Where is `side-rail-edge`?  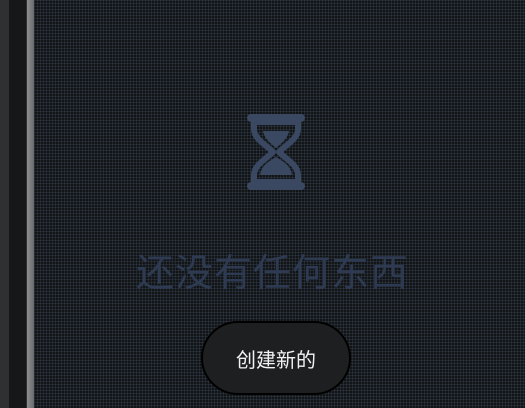 side-rail-edge is located at coordinates (30, 204).